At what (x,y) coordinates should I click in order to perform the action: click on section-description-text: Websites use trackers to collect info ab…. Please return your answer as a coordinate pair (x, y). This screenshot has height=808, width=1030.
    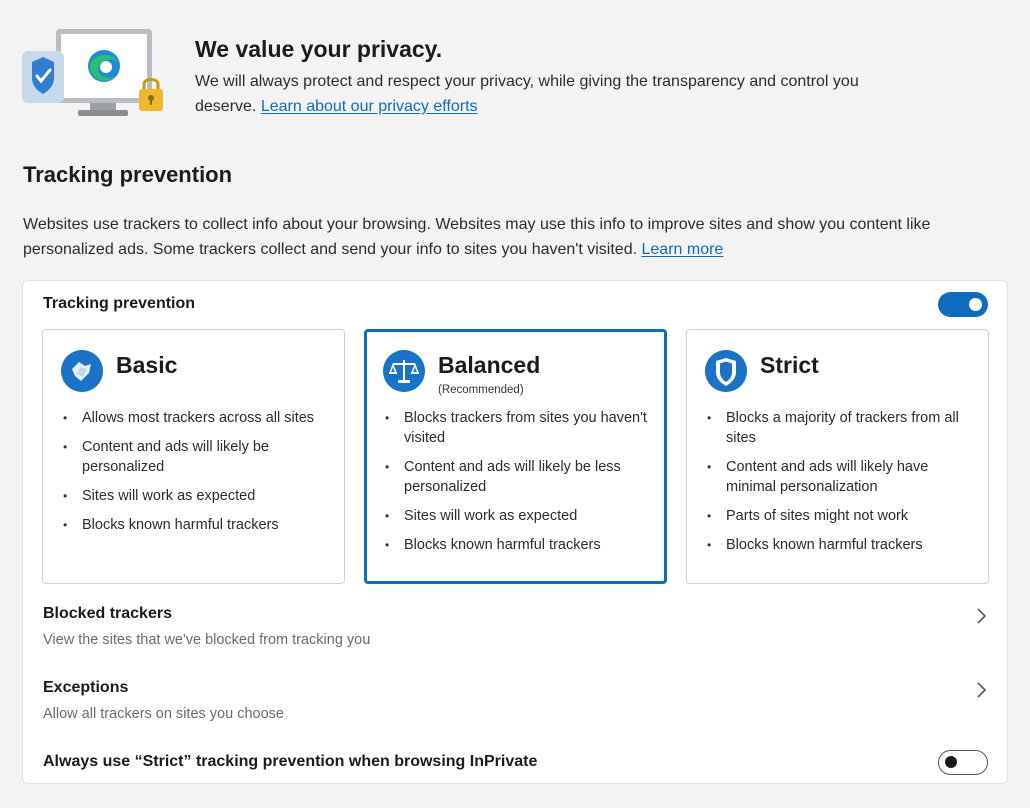
    Looking at the image, I should click on (477, 237).